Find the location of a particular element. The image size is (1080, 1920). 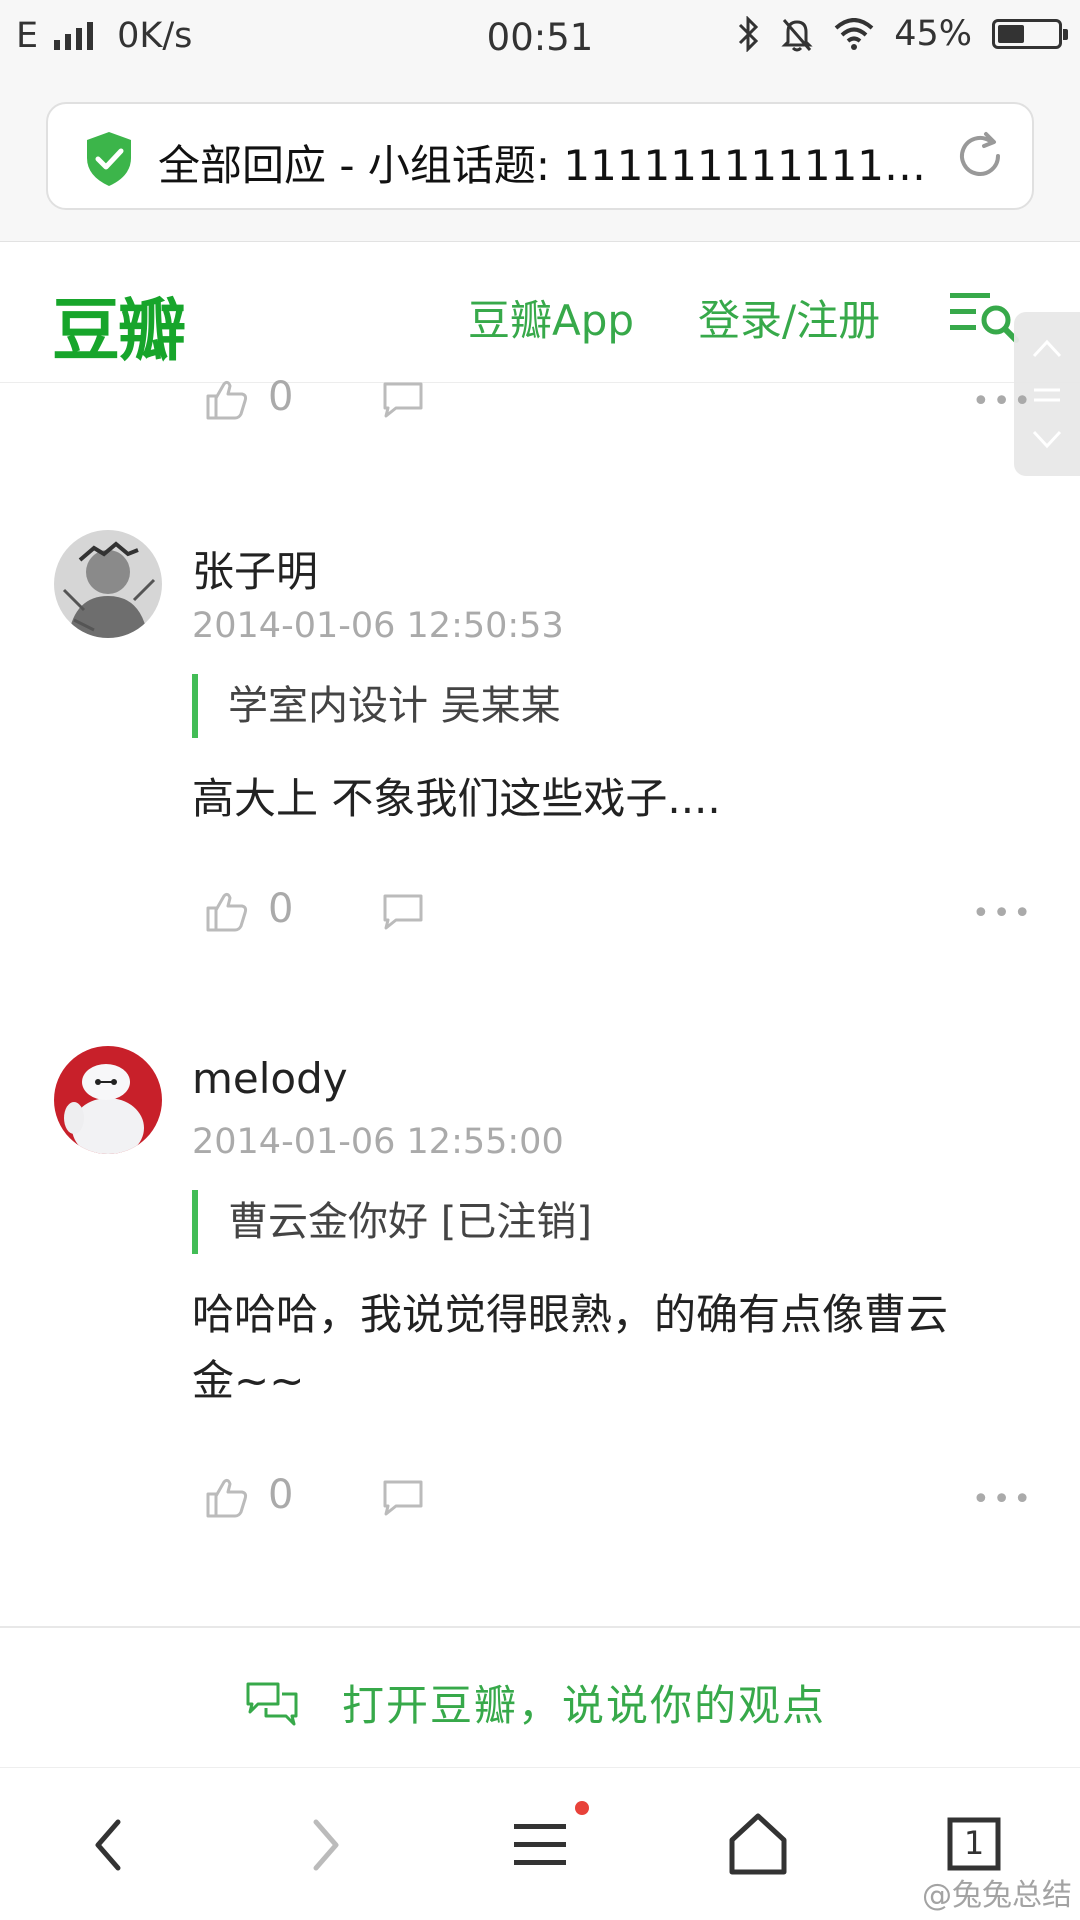

site-header: 豆瓣 豆瓣App 登录/注册 is located at coordinates (540, 313).